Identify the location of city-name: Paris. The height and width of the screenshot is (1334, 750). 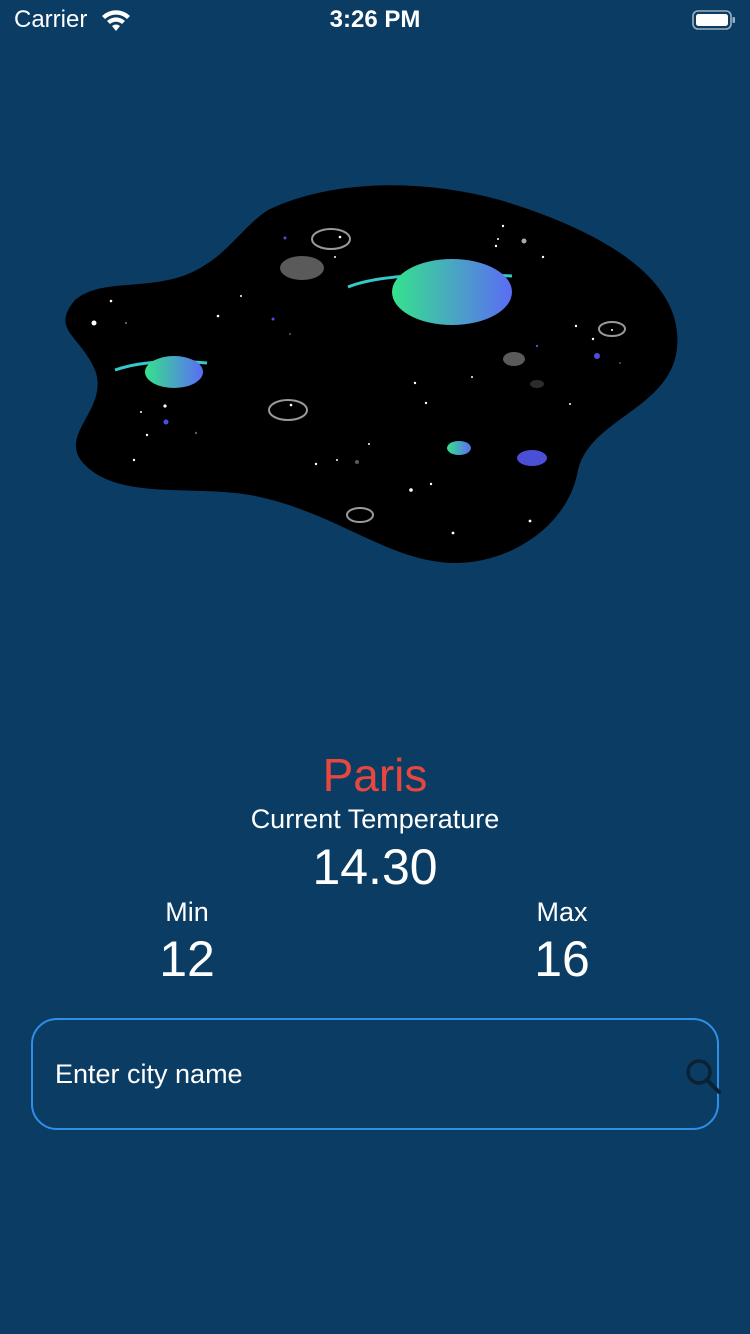
(375, 775).